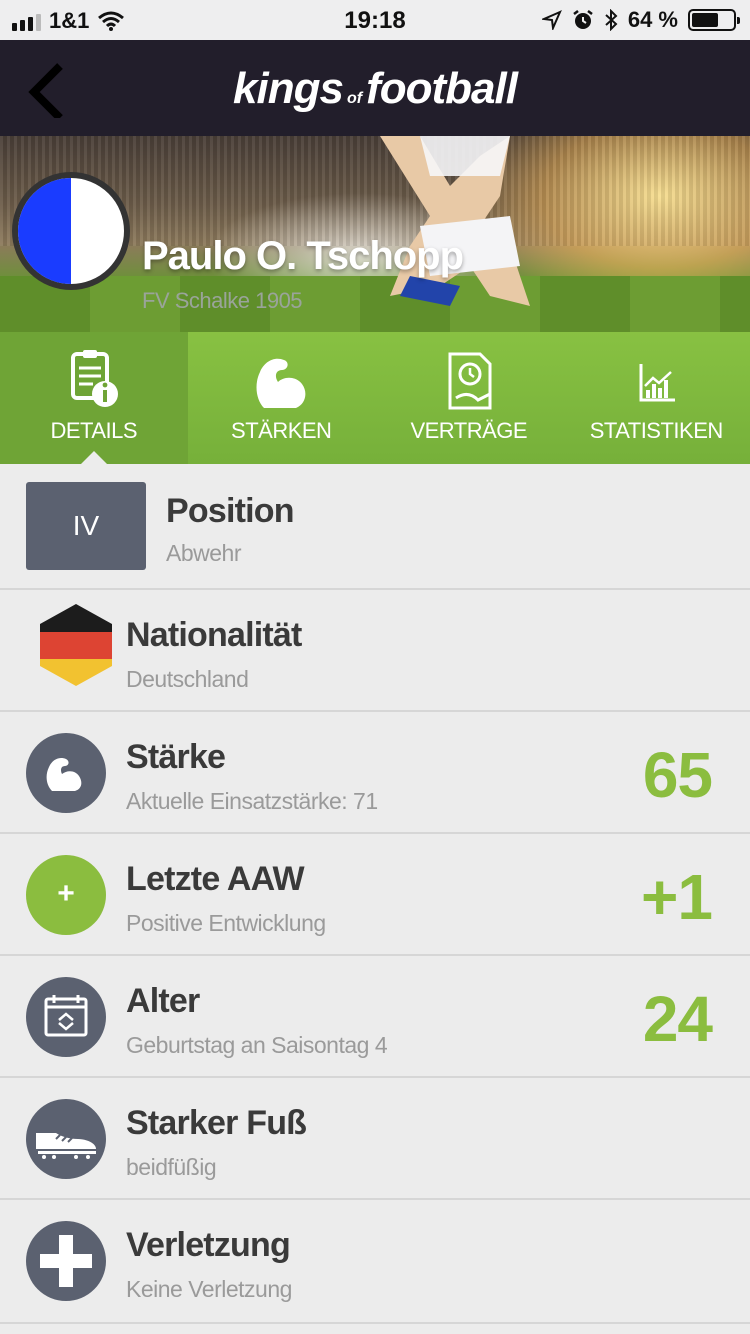 The image size is (750, 1334). Describe the element at coordinates (611, 20) in the screenshot. I see `bluetooth-icon` at that location.